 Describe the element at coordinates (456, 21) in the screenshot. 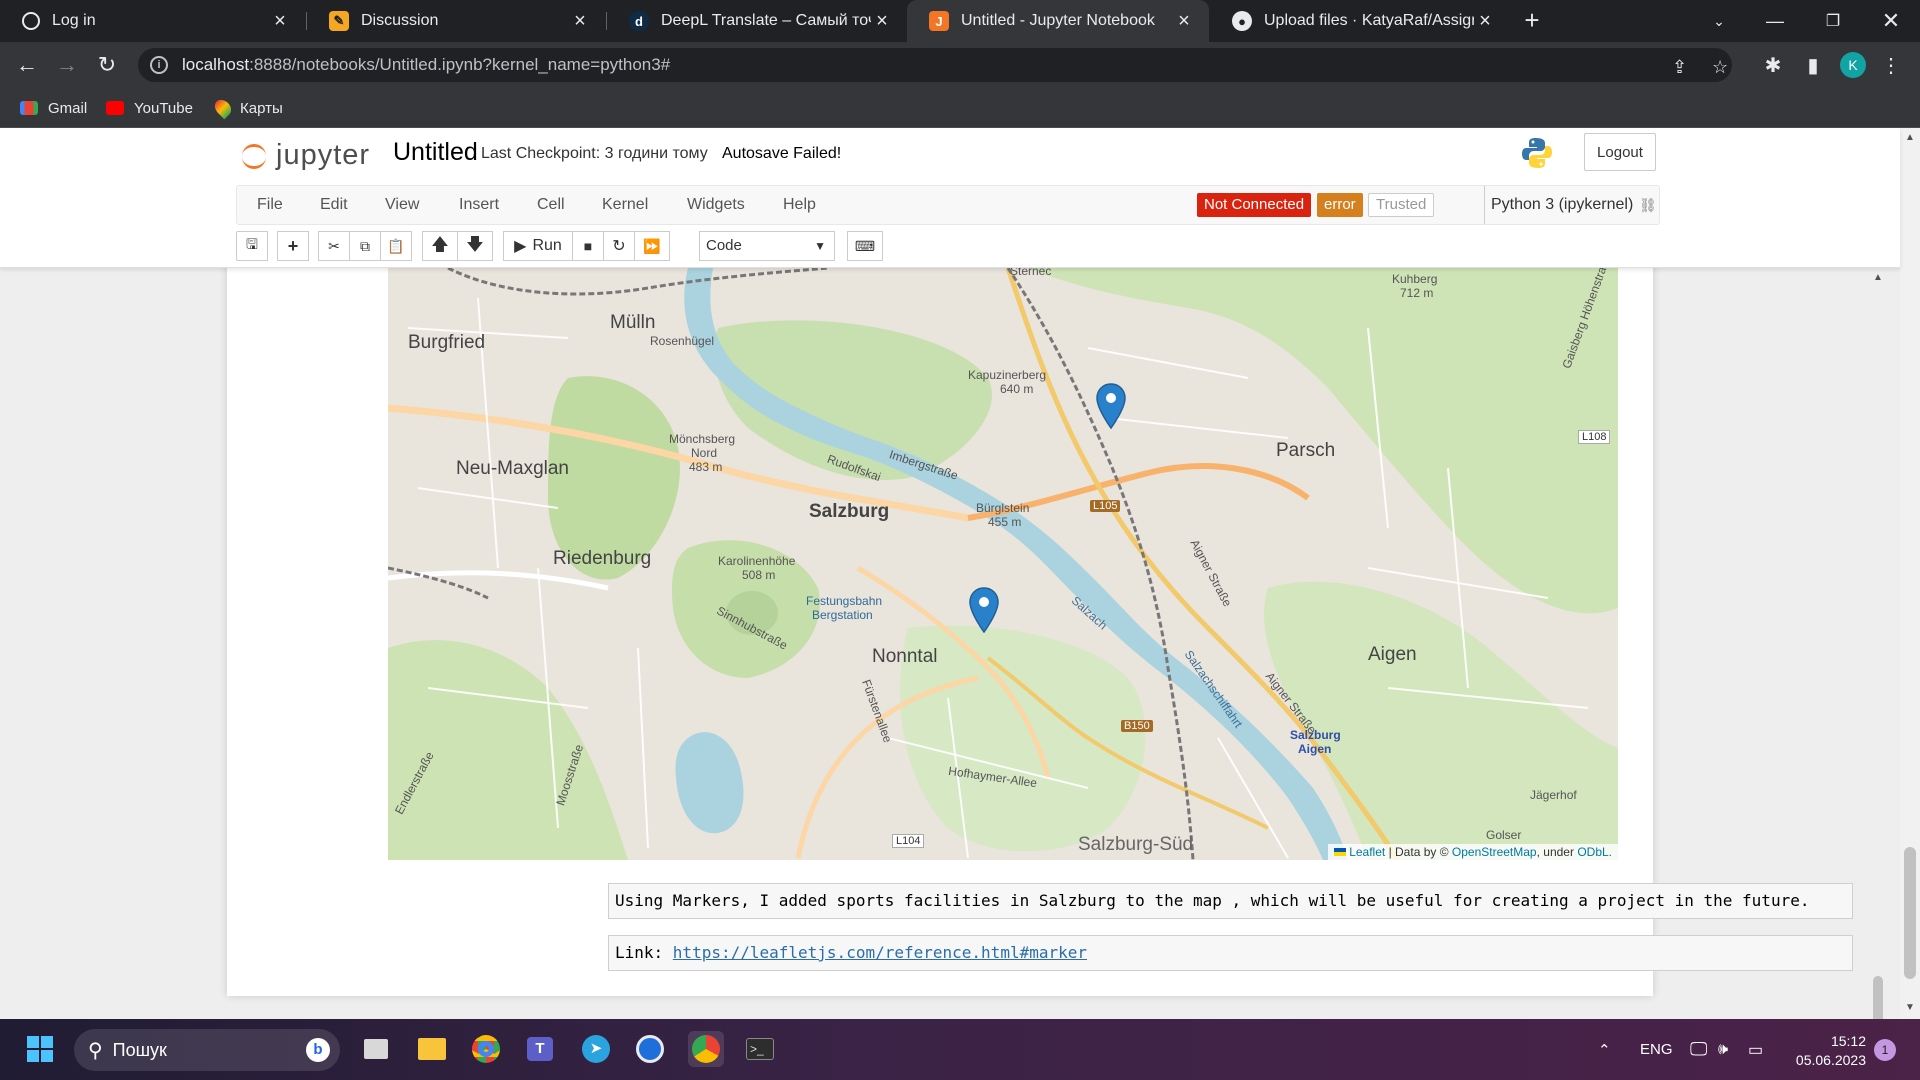

I see `tab-discussion: ✎ Discussion ×` at that location.